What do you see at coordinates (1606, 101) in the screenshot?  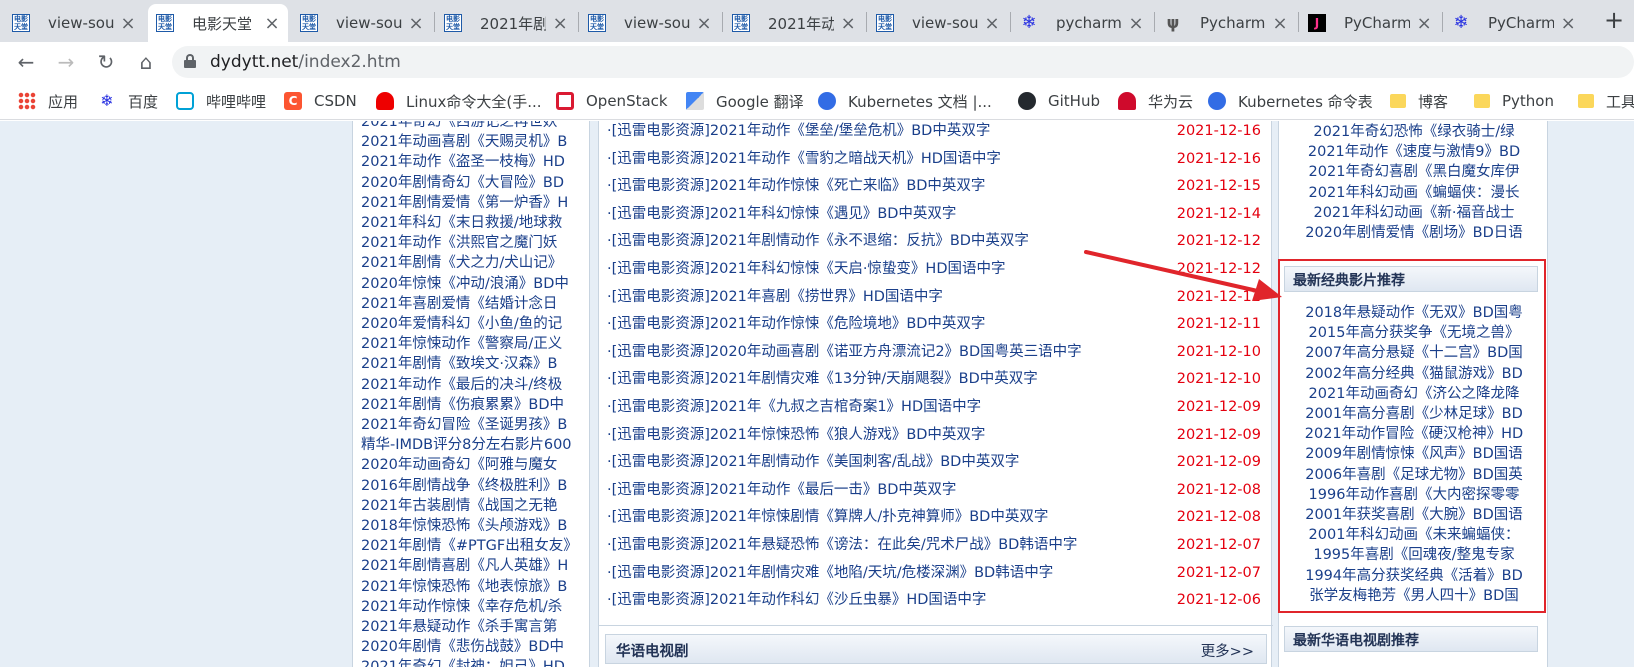 I see `bookmark-item: 工具` at bounding box center [1606, 101].